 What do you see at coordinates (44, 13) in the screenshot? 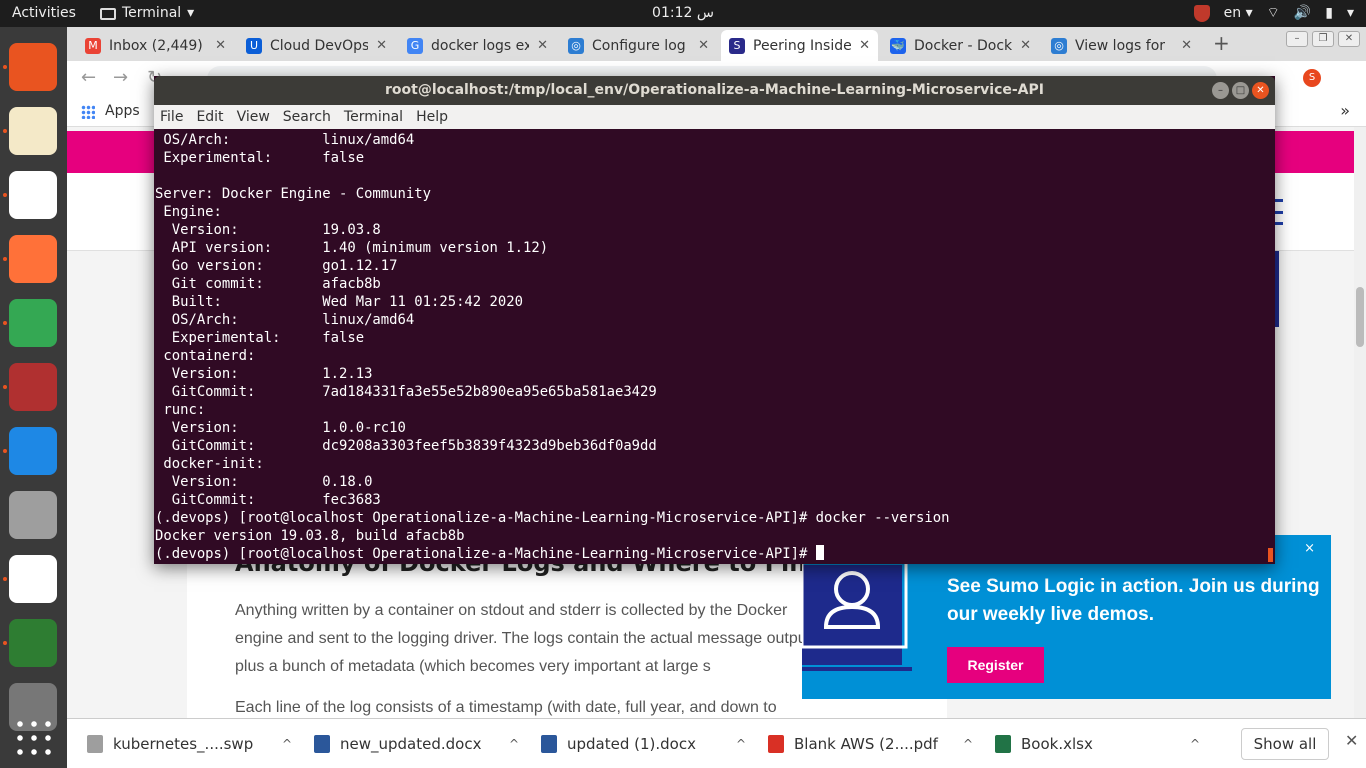
I see `activities-button: Activities` at bounding box center [44, 13].